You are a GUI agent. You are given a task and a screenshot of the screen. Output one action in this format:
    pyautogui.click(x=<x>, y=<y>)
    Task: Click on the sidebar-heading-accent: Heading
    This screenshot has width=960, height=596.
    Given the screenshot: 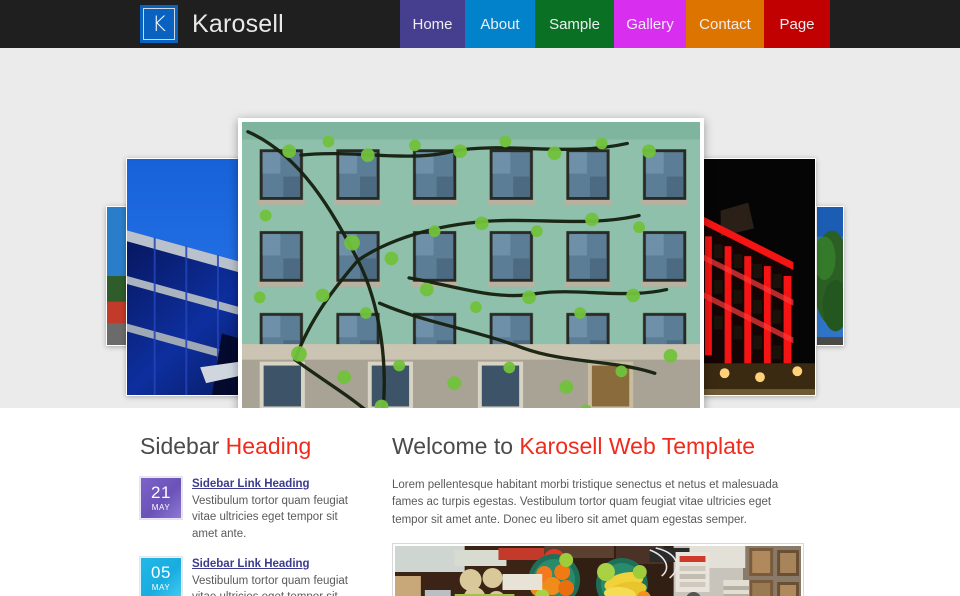 What is the action you would take?
    pyautogui.click(x=268, y=446)
    